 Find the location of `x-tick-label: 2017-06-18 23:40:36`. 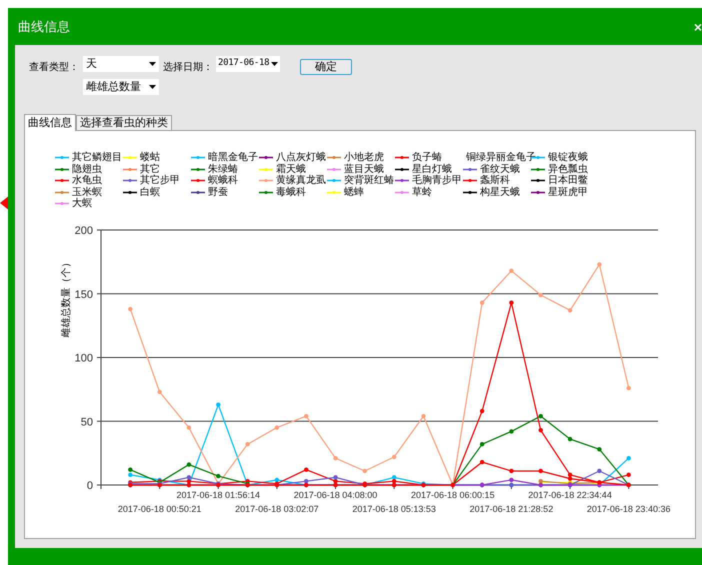

x-tick-label: 2017-06-18 23:40:36 is located at coordinates (628, 509).